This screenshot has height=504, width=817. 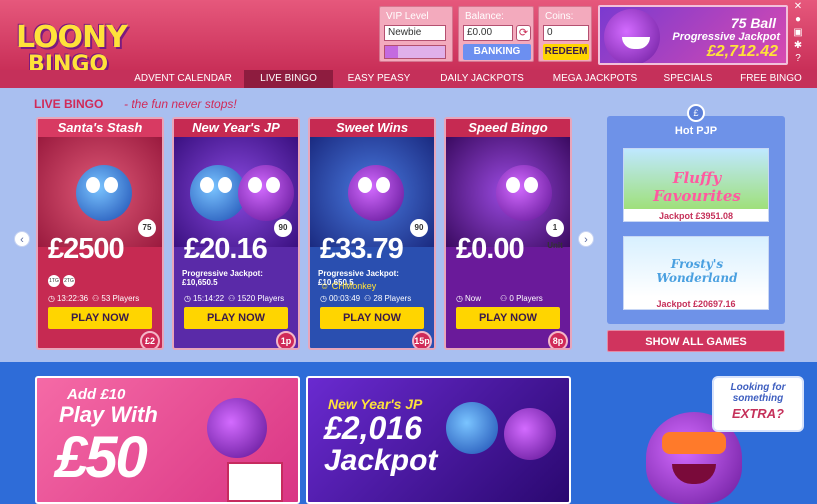 What do you see at coordinates (586, 239) in the screenshot?
I see `carousel-next-button: ›` at bounding box center [586, 239].